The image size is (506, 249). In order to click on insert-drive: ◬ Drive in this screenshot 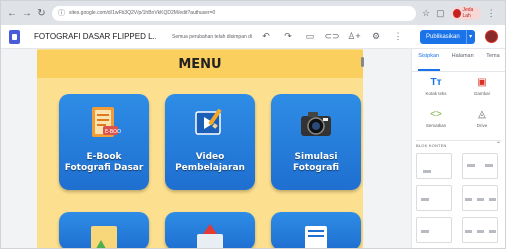, I will do `click(482, 118)`.